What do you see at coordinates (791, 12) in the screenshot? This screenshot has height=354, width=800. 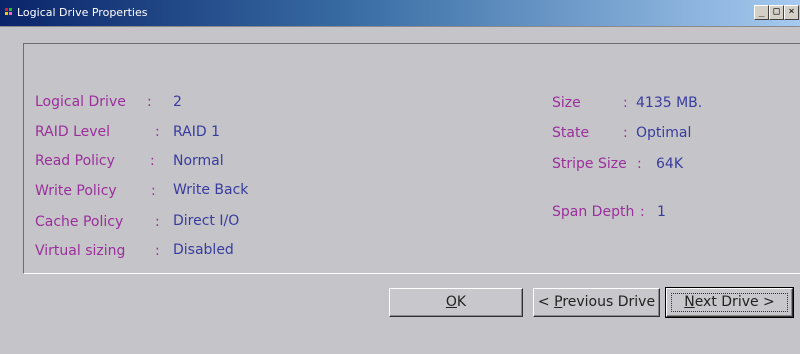 I see `close-icon: ×` at bounding box center [791, 12].